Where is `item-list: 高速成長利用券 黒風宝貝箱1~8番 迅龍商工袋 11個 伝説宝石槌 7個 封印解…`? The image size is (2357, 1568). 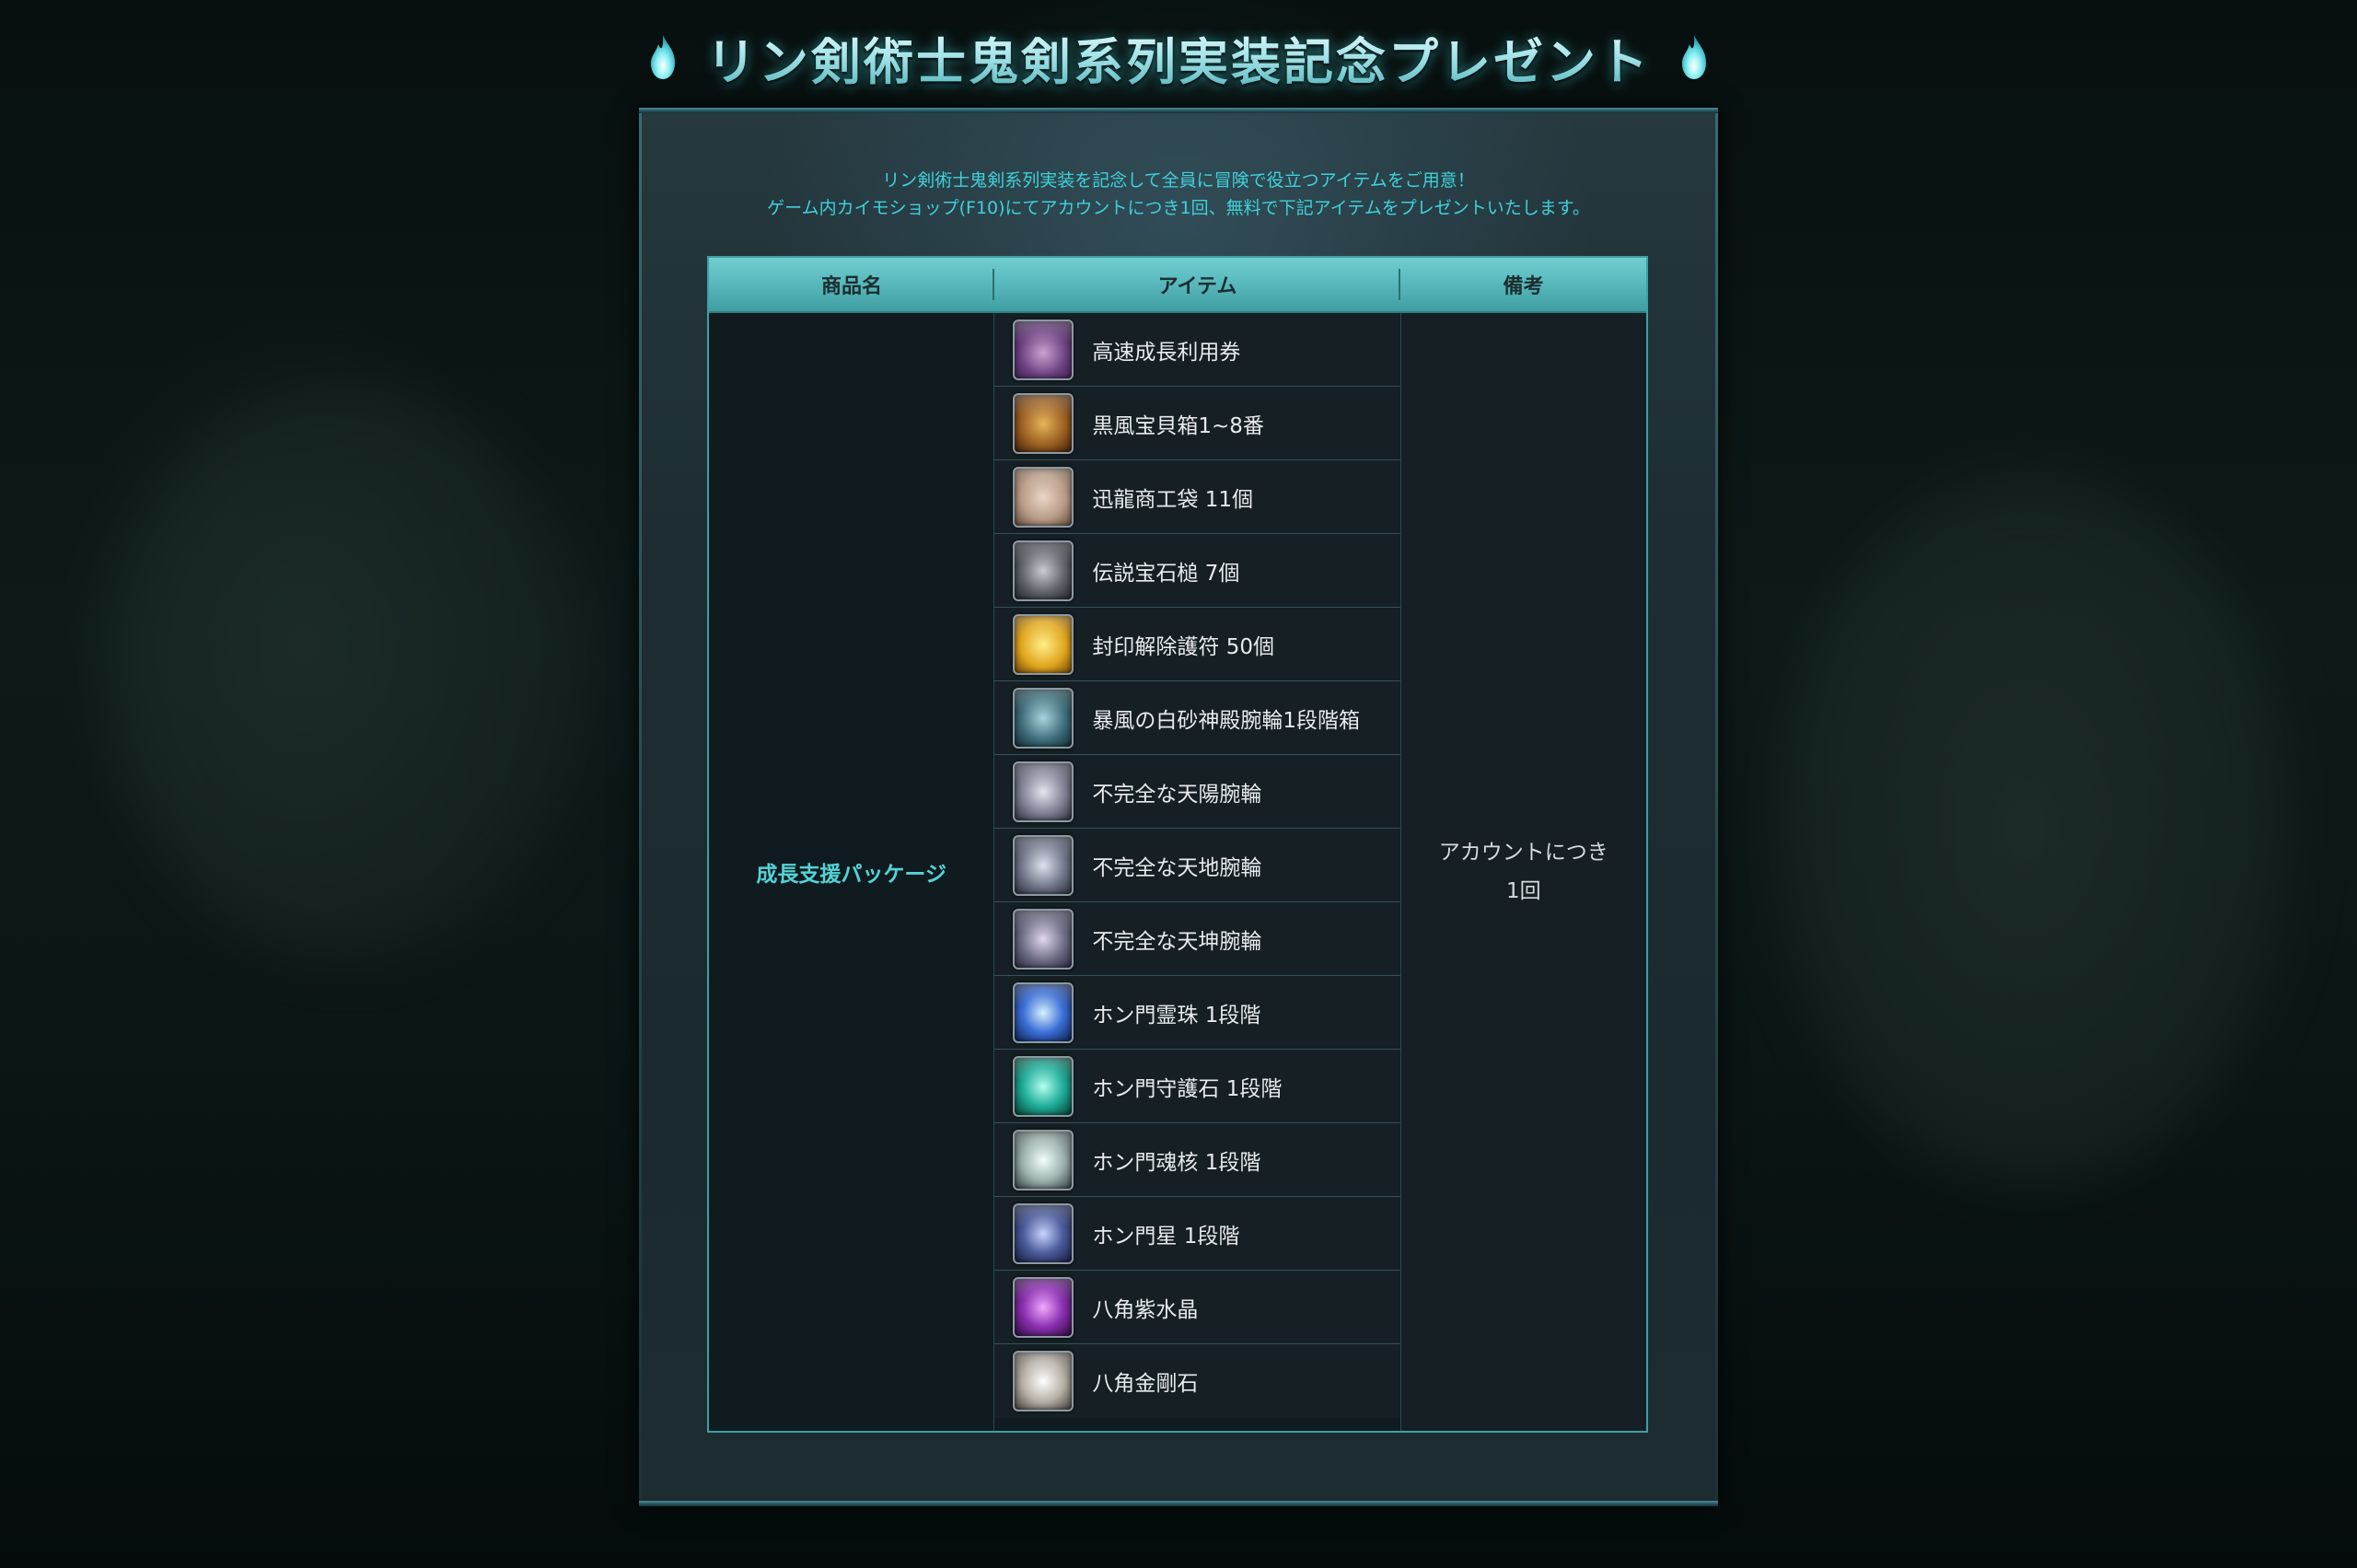 item-list: 高速成長利用券 黒風宝貝箱1~8番 迅龍商工袋 11個 伝説宝石槌 7個 封印解… is located at coordinates (1197, 872).